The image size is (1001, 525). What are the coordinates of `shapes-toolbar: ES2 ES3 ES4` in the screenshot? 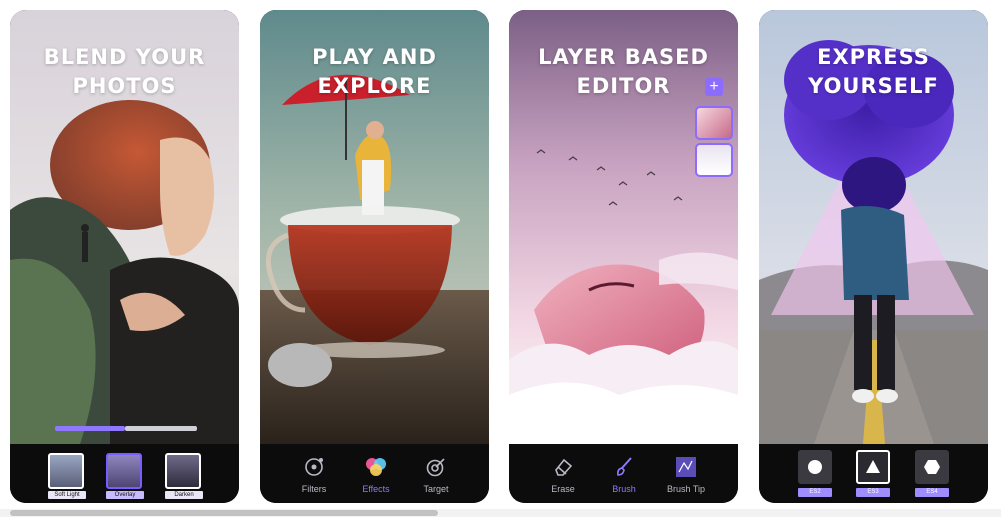 It's located at (873, 473).